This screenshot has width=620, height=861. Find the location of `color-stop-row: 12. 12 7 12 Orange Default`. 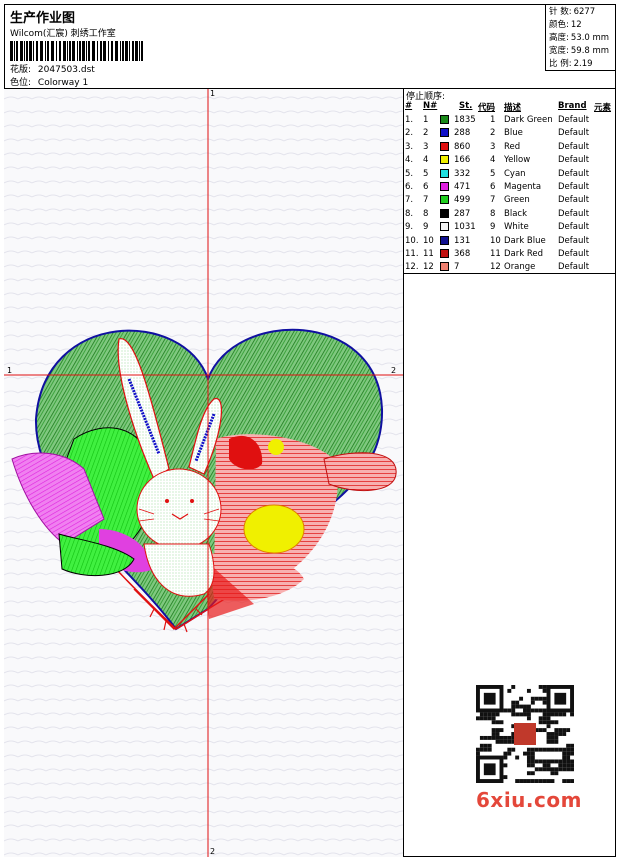

color-stop-row: 12. 12 7 12 Orange Default is located at coordinates (510, 268).